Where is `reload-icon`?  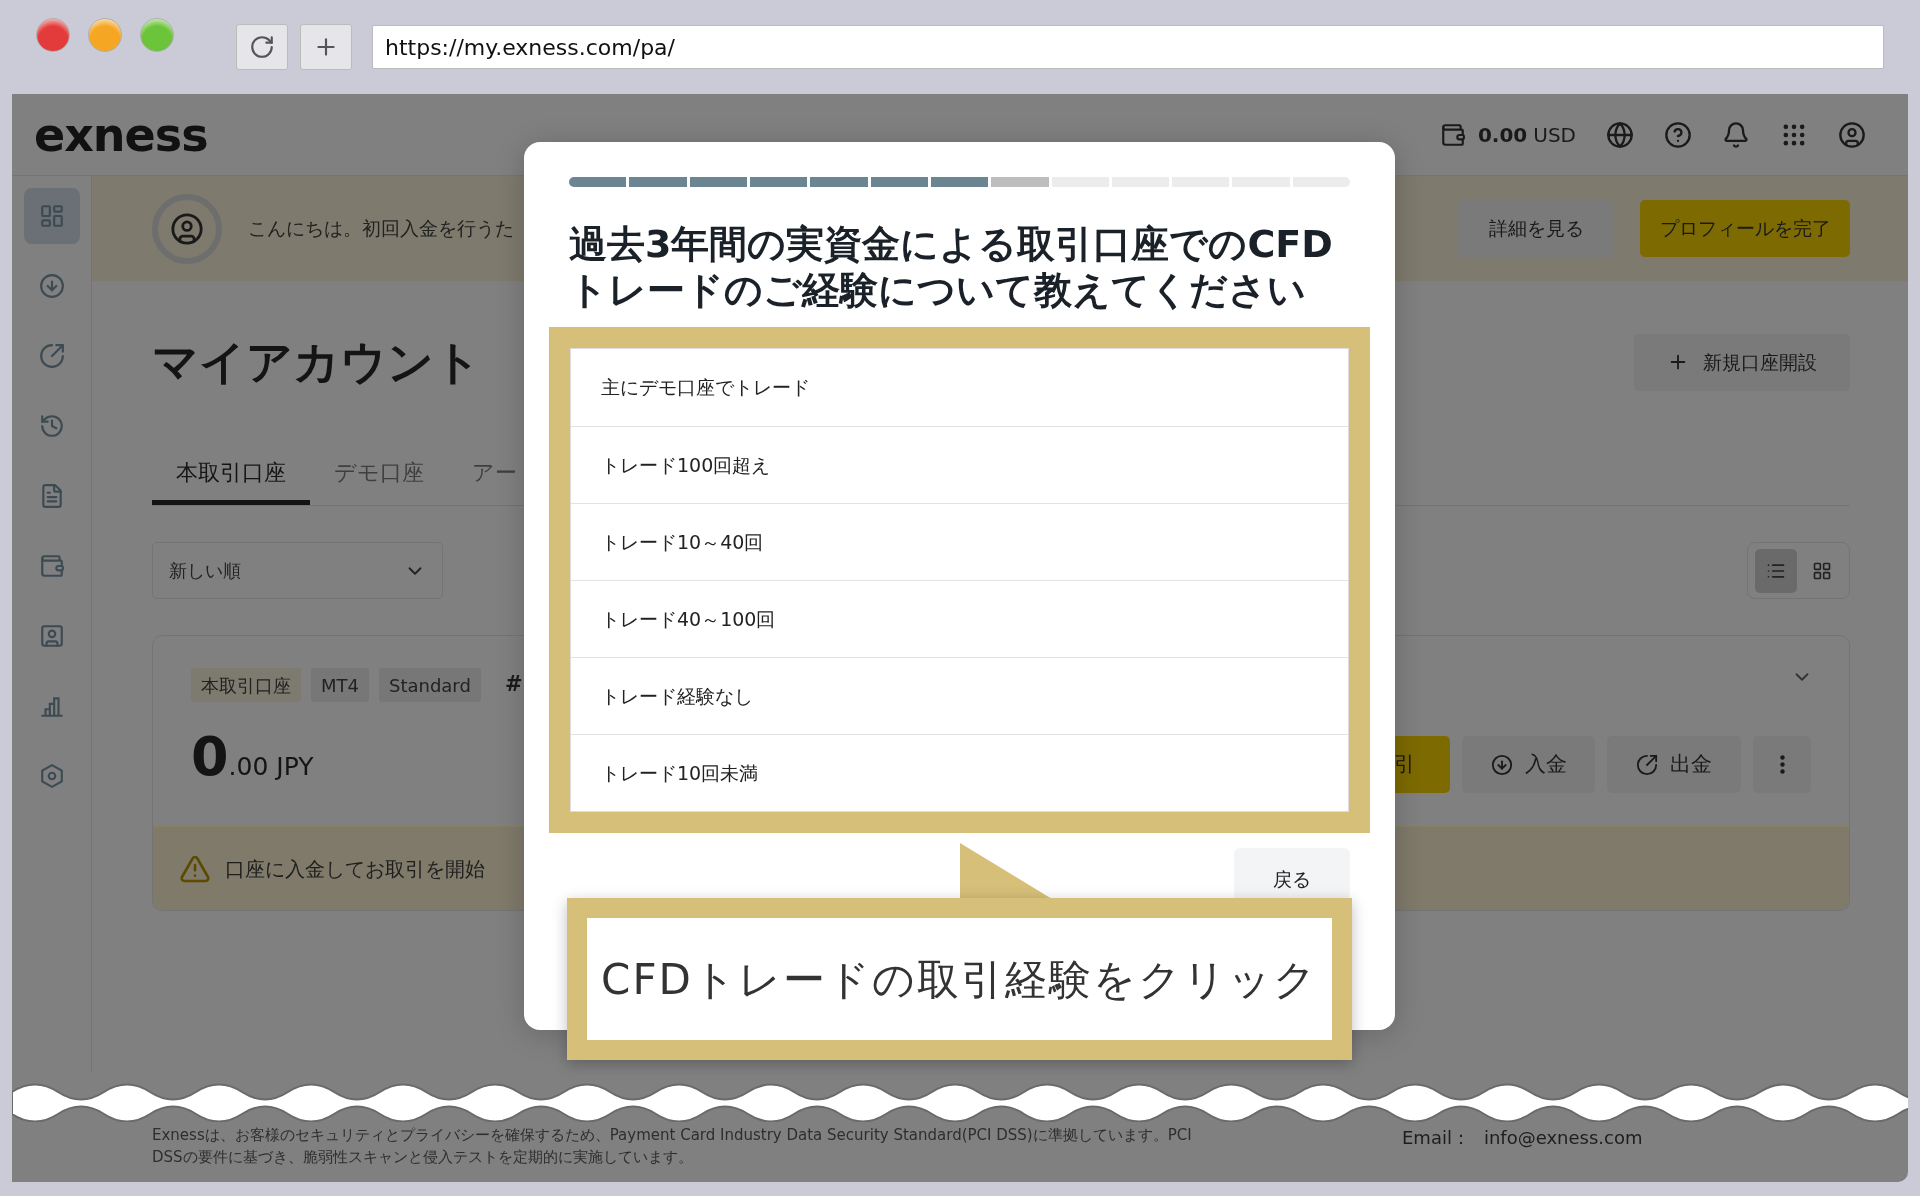
reload-icon is located at coordinates (262, 47).